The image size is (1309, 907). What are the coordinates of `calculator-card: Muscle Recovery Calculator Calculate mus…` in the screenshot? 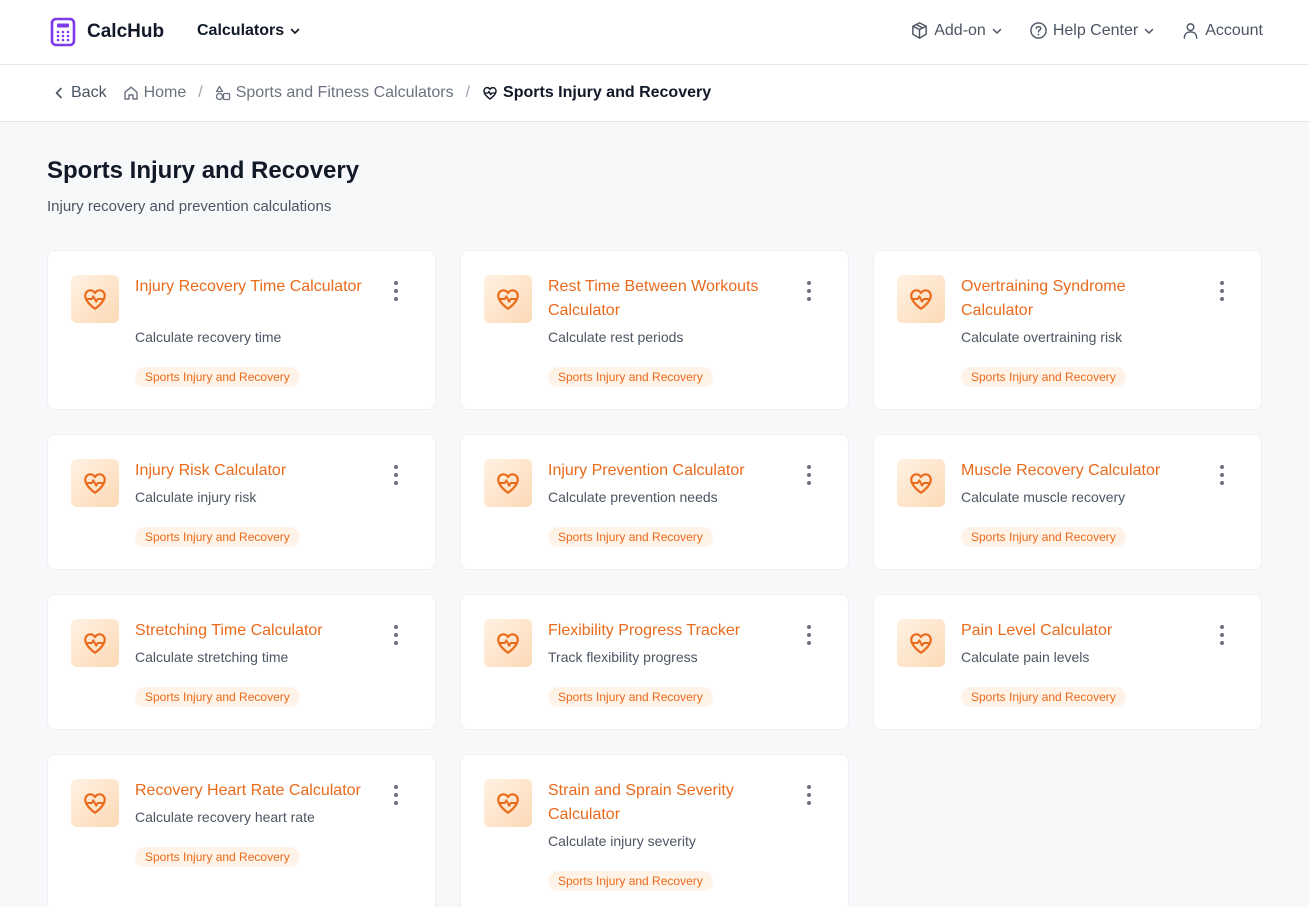 It's located at (1067, 502).